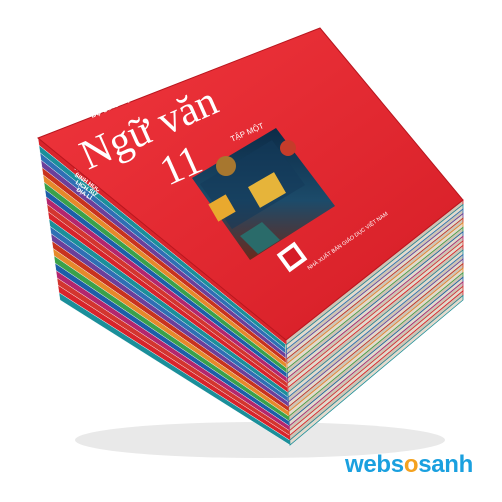 The height and width of the screenshot is (502, 502). I want to click on watermark-text-a: webs, so click(374, 464).